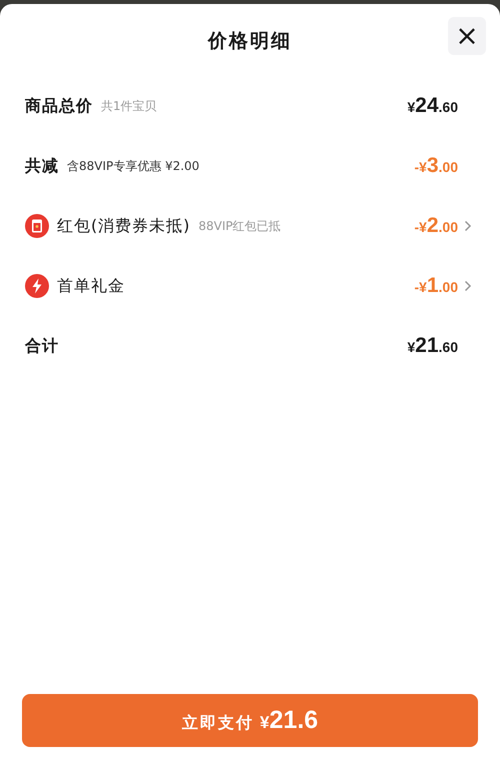 The height and width of the screenshot is (768, 500). I want to click on lightning-icon, so click(37, 286).